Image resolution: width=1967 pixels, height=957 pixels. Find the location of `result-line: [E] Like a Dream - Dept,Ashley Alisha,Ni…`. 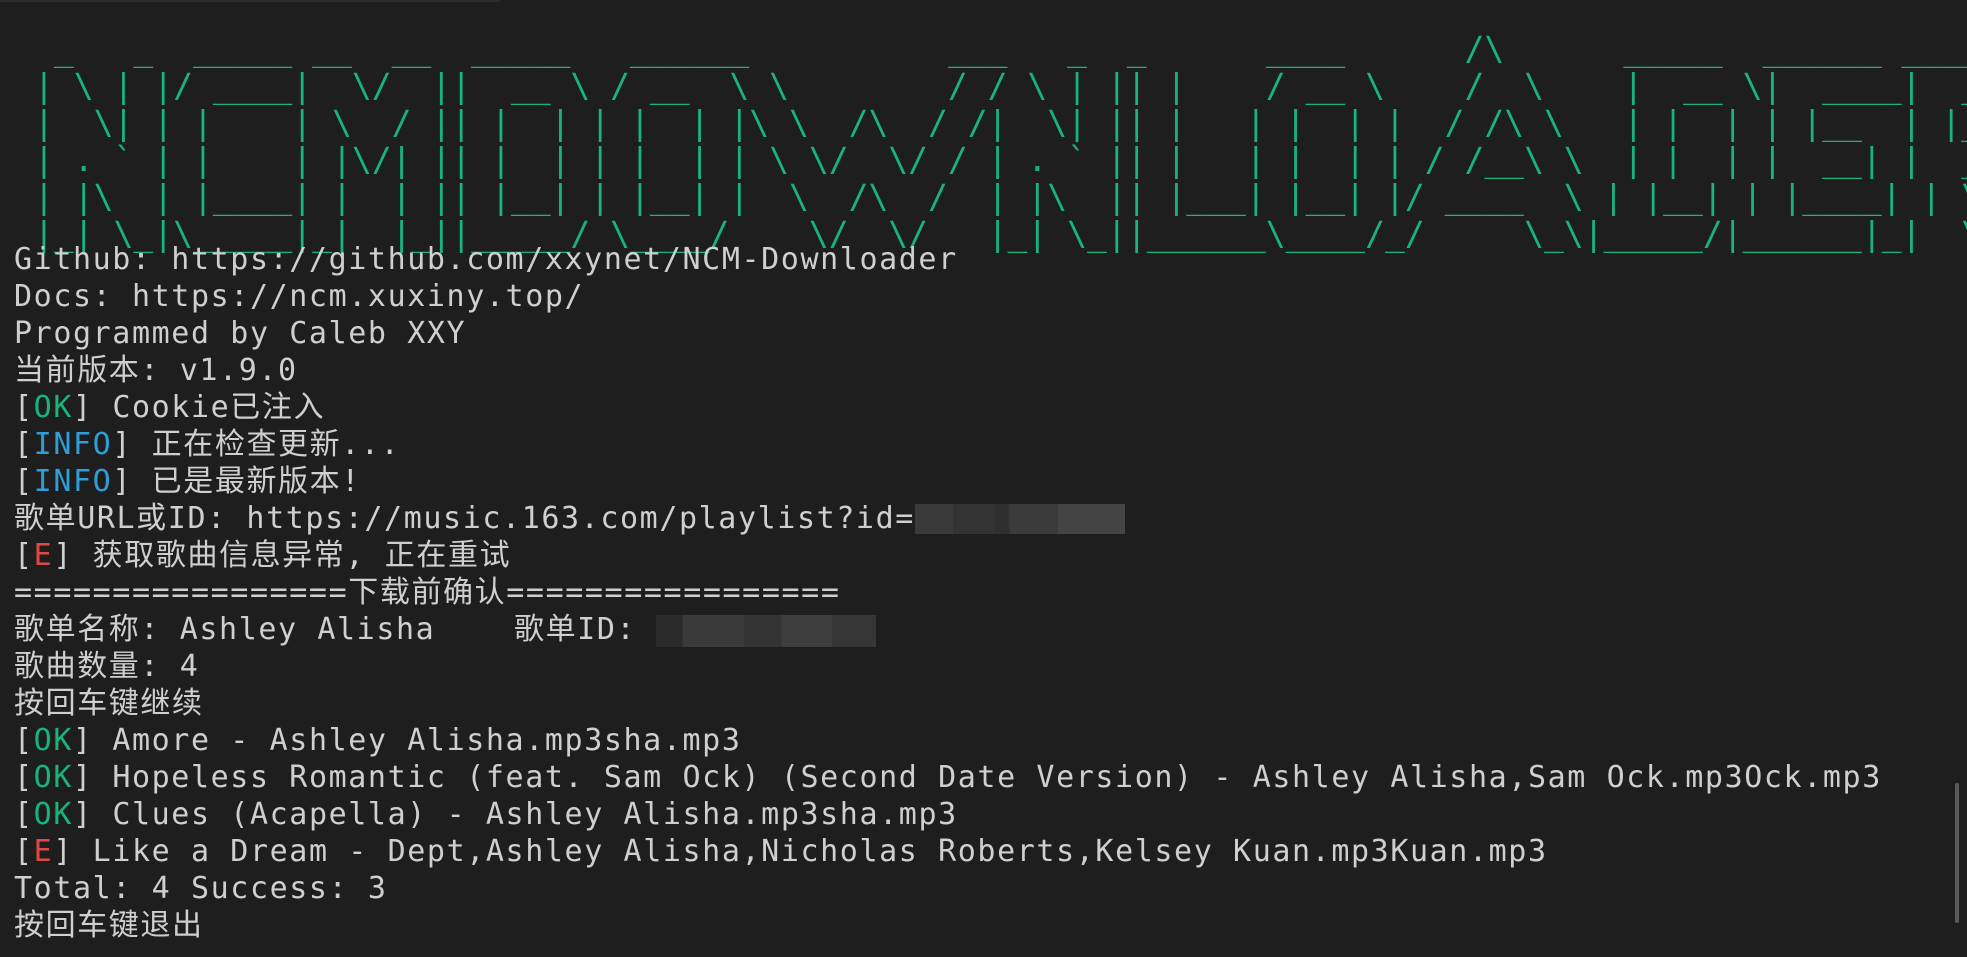

result-line: [E] Like a Dream - Dept,Ashley Alisha,Ni… is located at coordinates (974, 851).